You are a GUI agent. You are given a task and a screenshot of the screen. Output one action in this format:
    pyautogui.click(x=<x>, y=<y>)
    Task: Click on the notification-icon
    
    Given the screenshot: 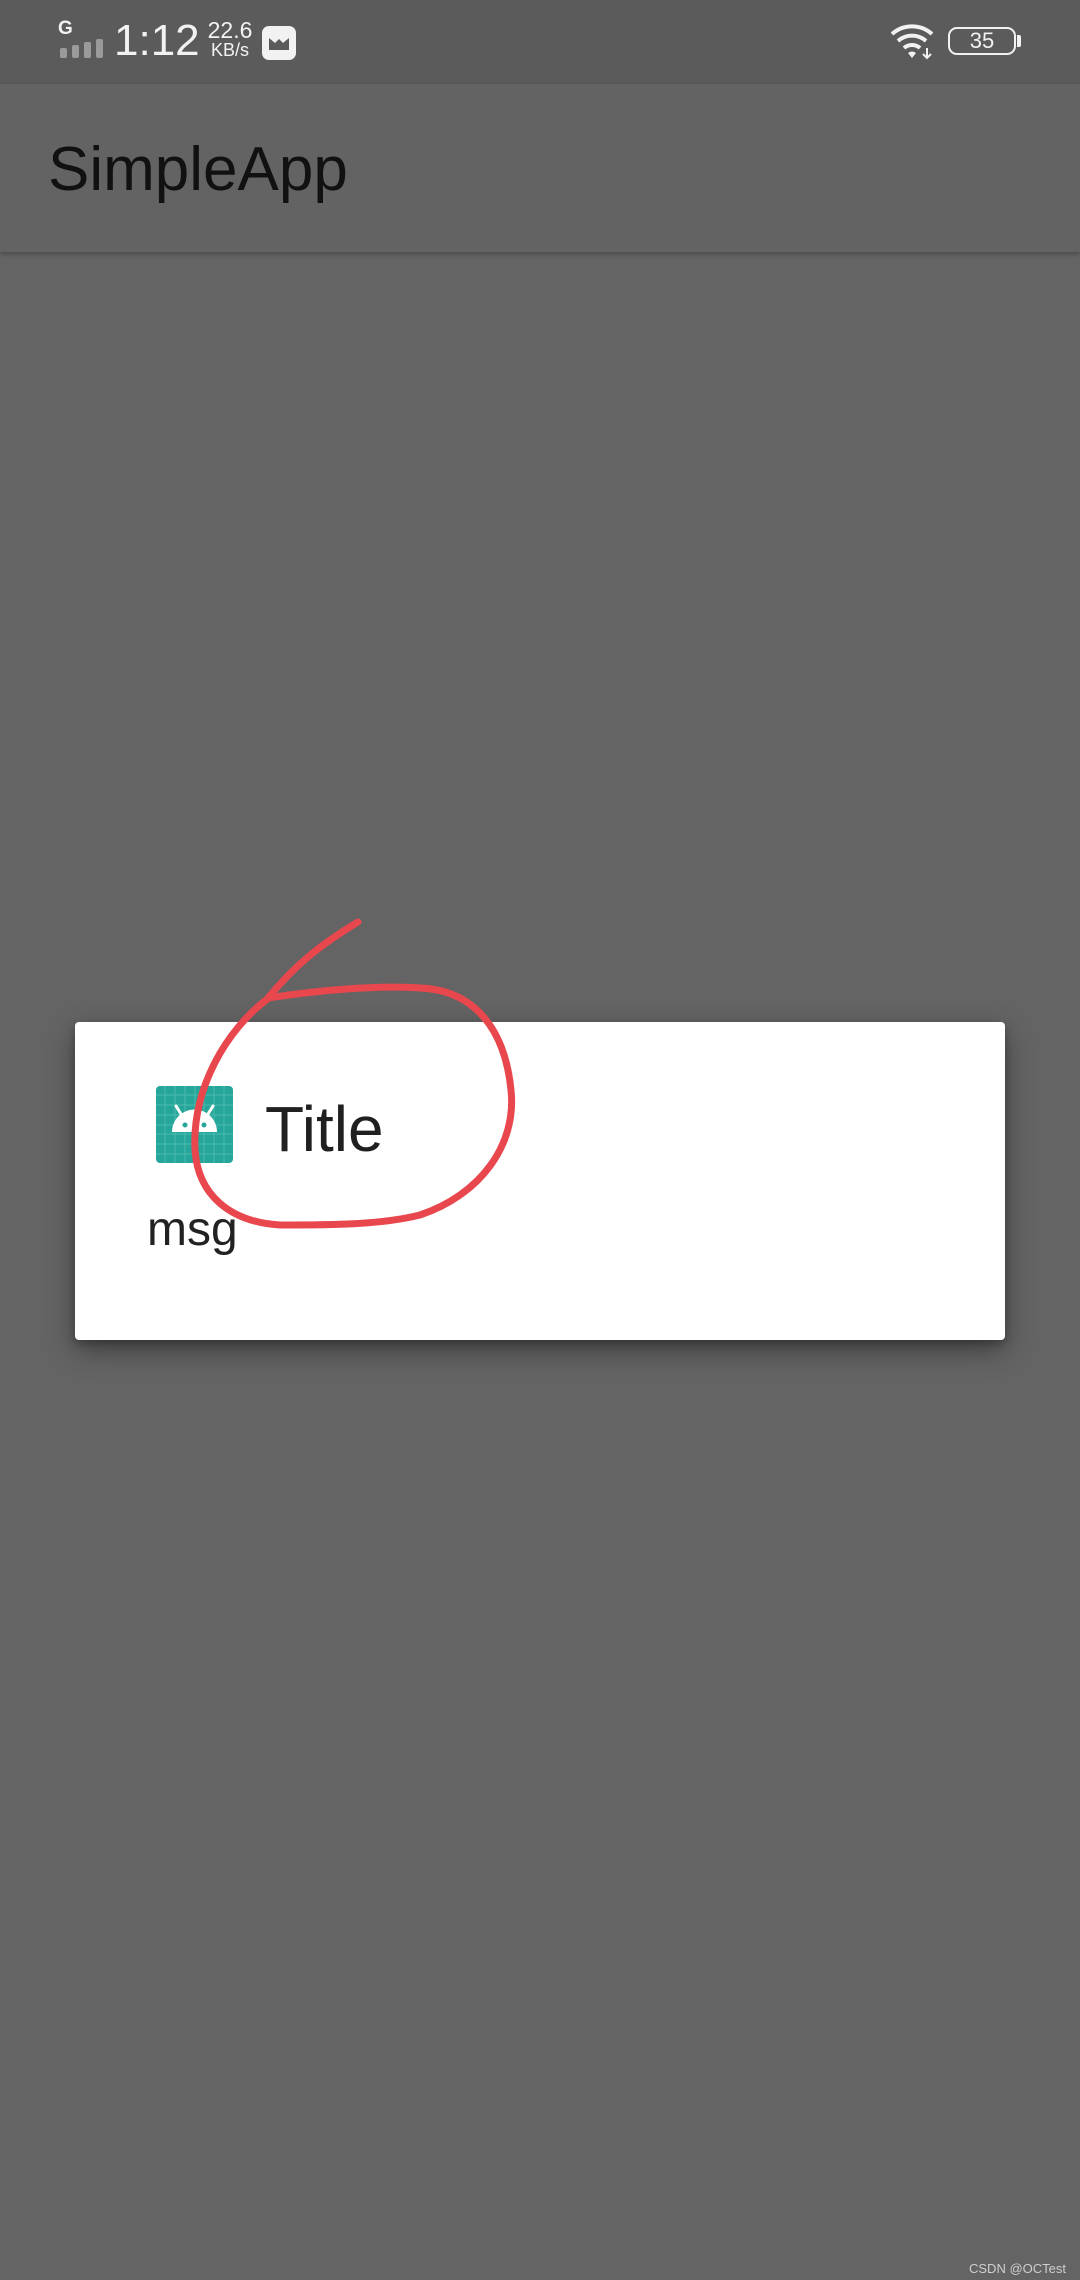 What is the action you would take?
    pyautogui.click(x=279, y=43)
    